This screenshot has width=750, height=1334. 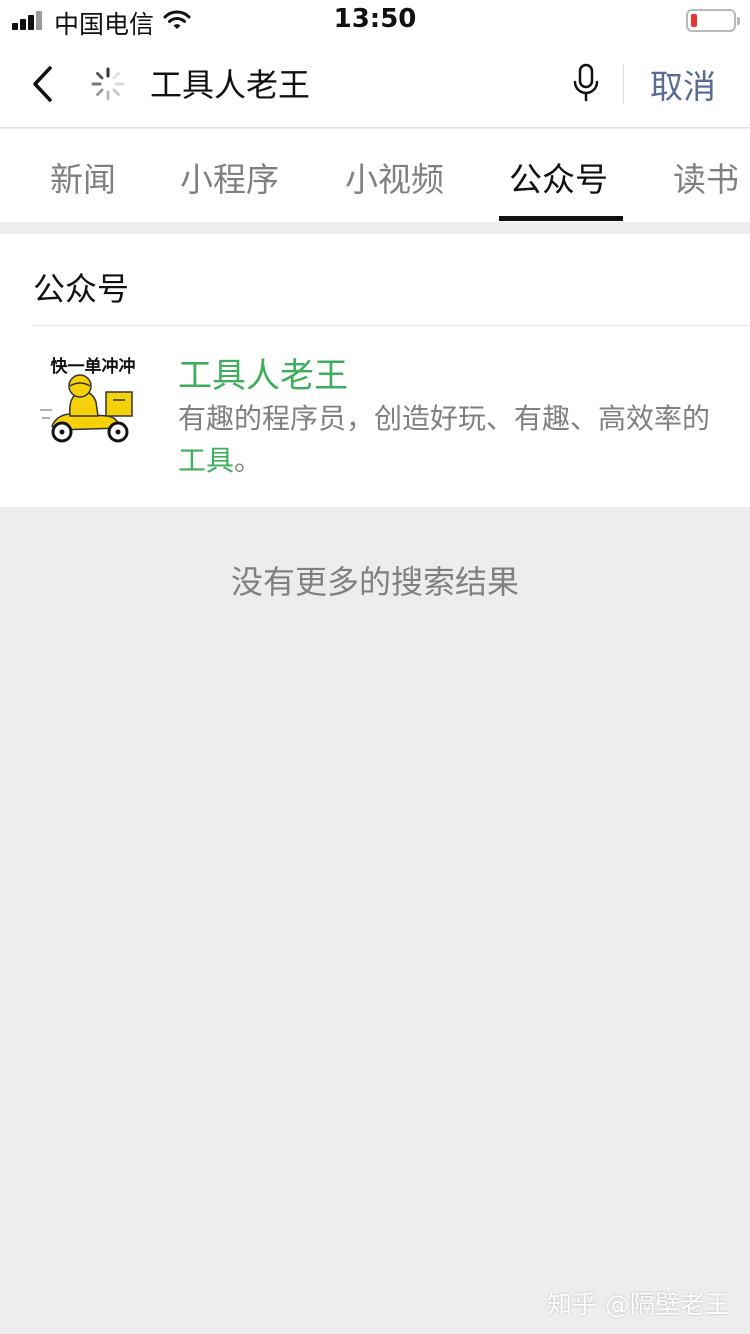 I want to click on account-description: 有趣的程序员，创造好玩、有趣、高效率的工具。, so click(x=448, y=440).